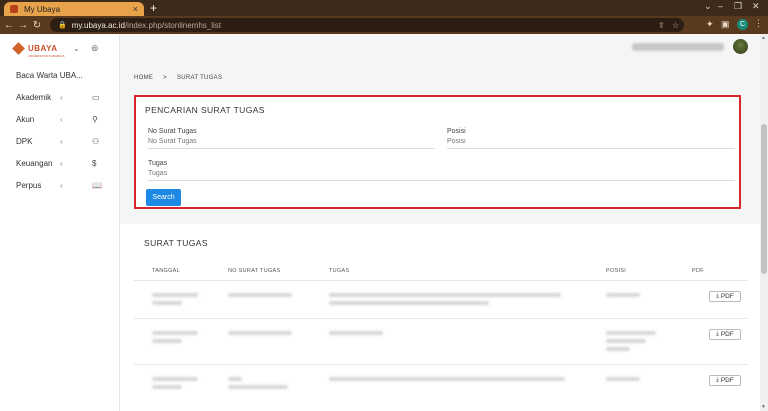  Describe the element at coordinates (291, 143) in the screenshot. I see `no-surat-input` at that location.